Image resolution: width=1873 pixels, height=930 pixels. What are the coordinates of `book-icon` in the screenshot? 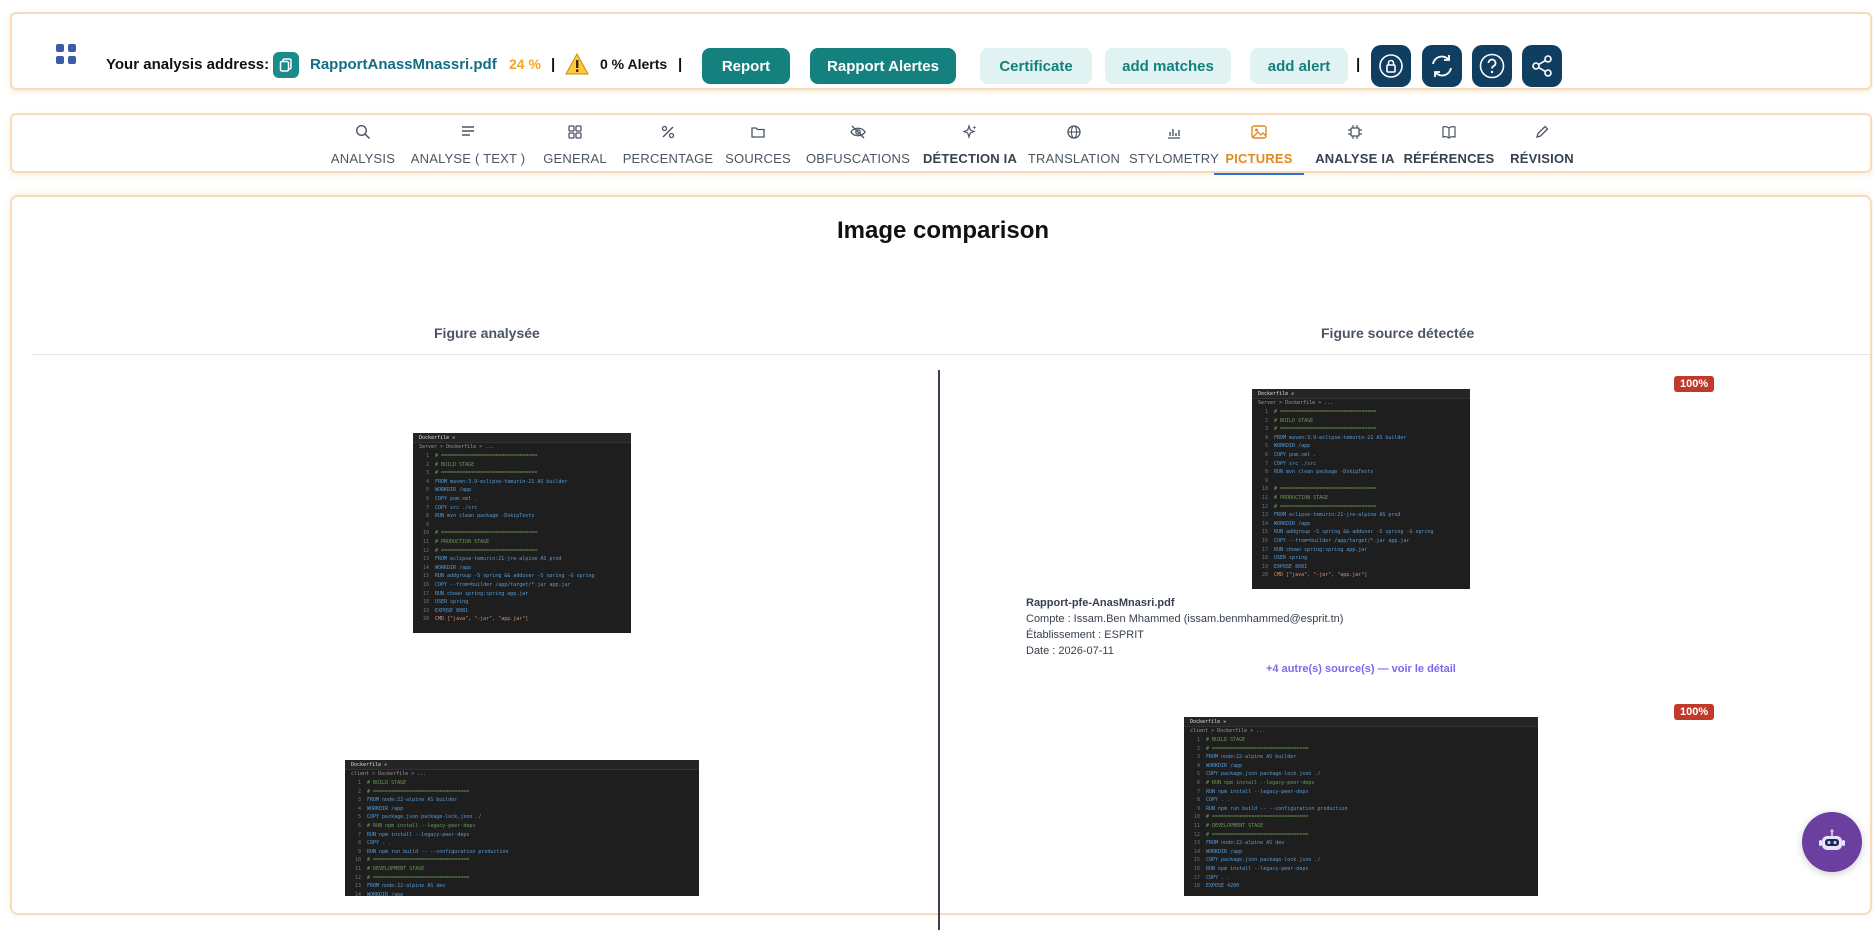 It's located at (1449, 132).